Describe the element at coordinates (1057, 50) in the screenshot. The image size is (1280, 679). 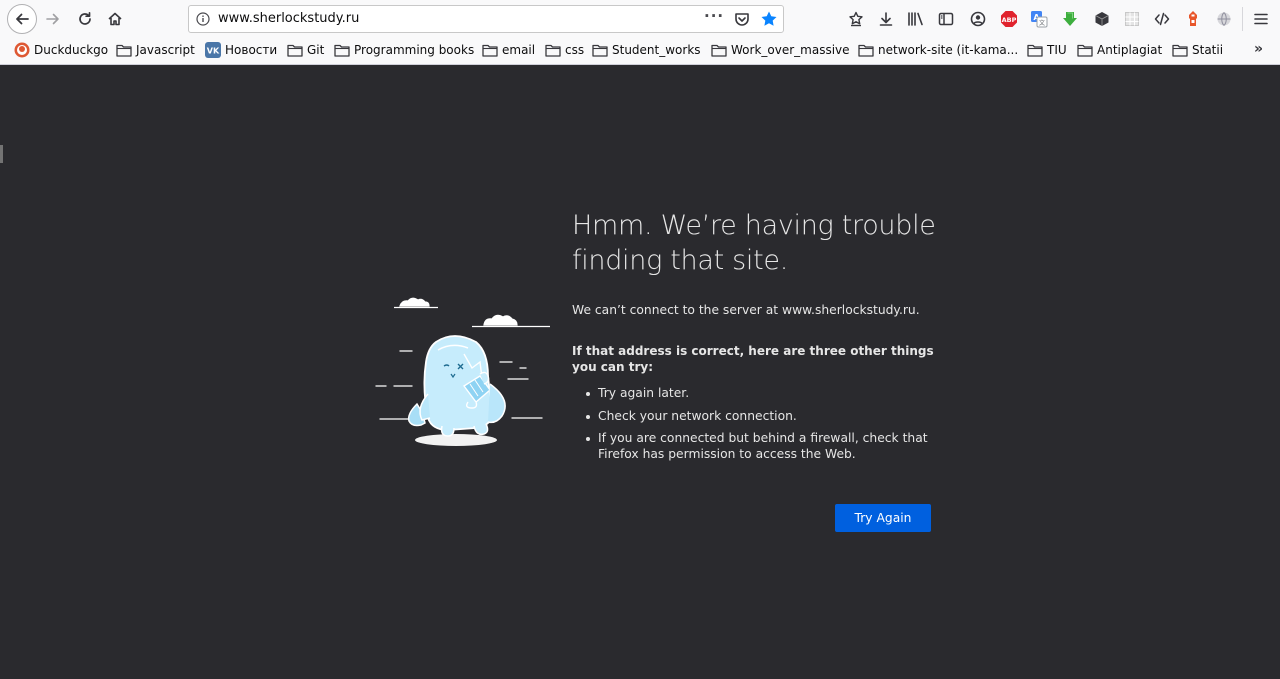
I see `bookmark-label: TIU` at that location.